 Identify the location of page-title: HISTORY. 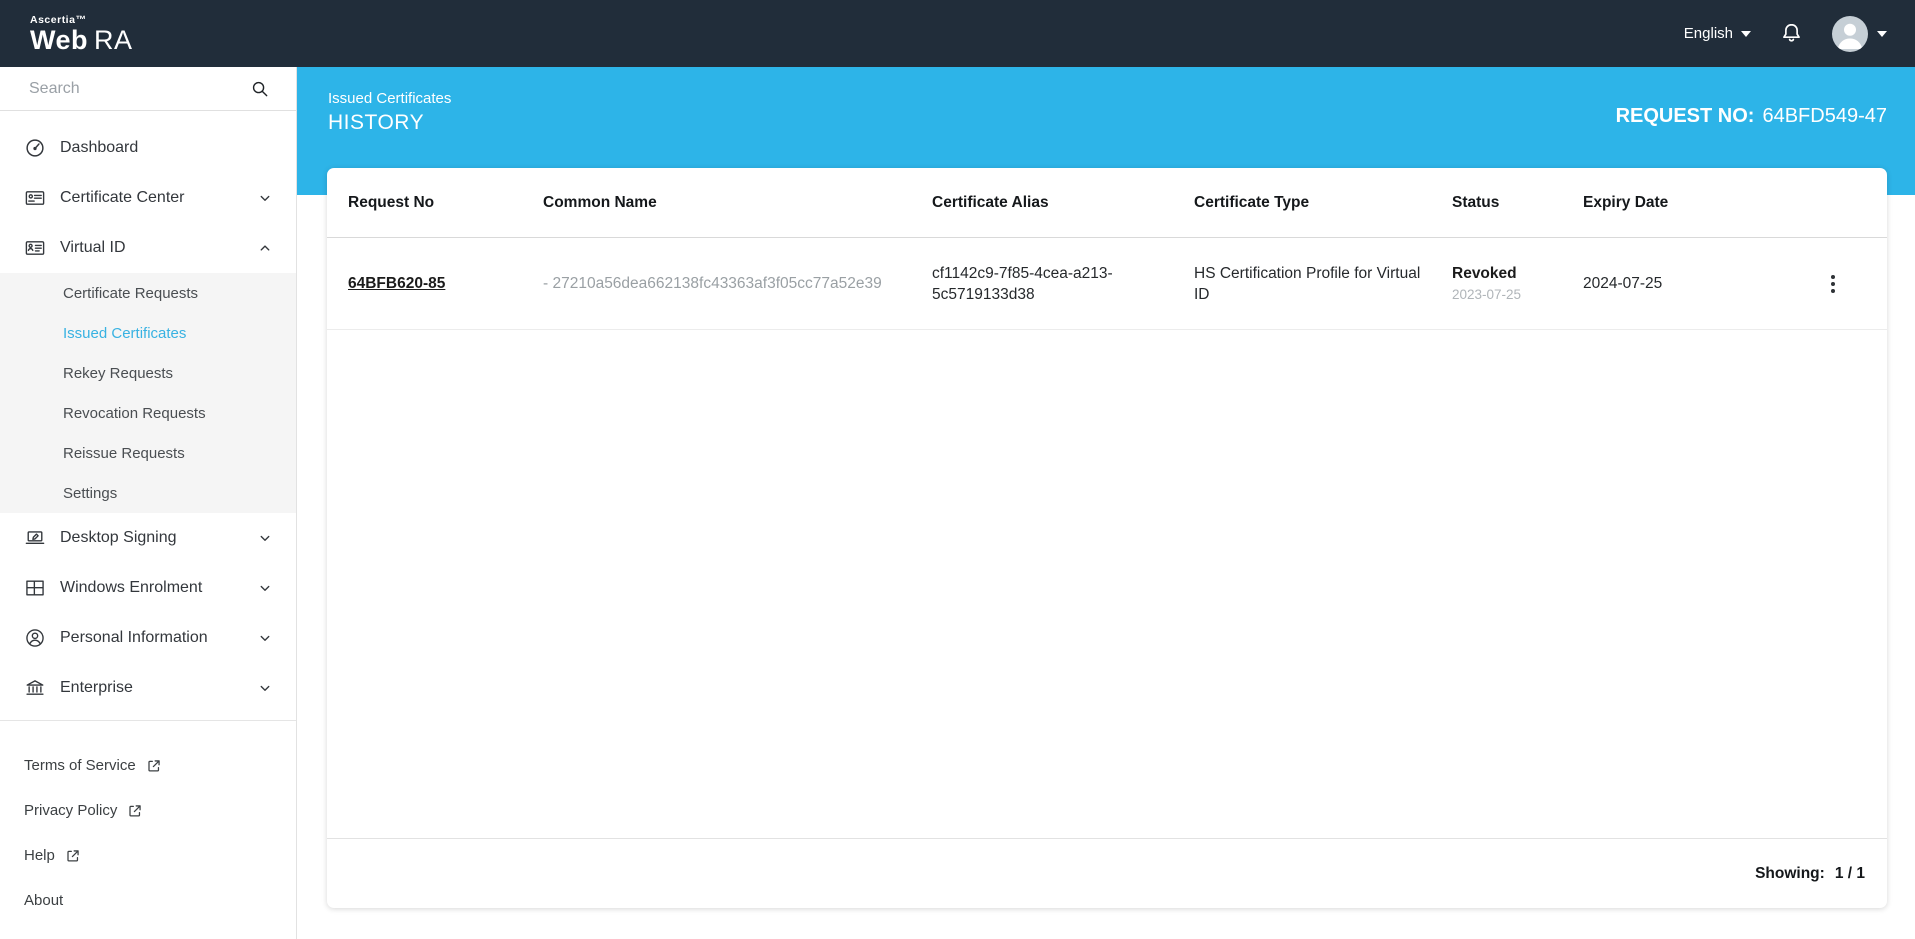
(376, 122).